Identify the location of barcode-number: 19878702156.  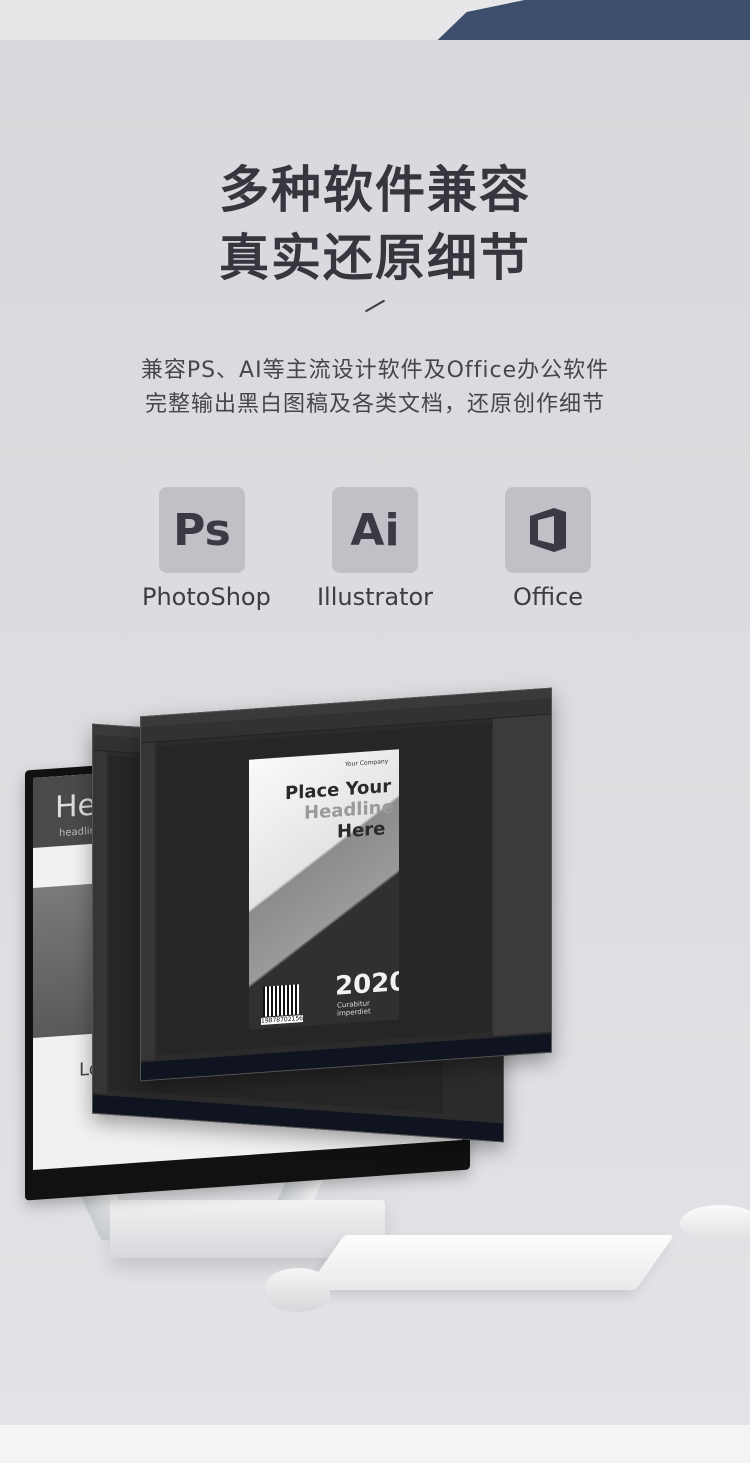
(282, 1020).